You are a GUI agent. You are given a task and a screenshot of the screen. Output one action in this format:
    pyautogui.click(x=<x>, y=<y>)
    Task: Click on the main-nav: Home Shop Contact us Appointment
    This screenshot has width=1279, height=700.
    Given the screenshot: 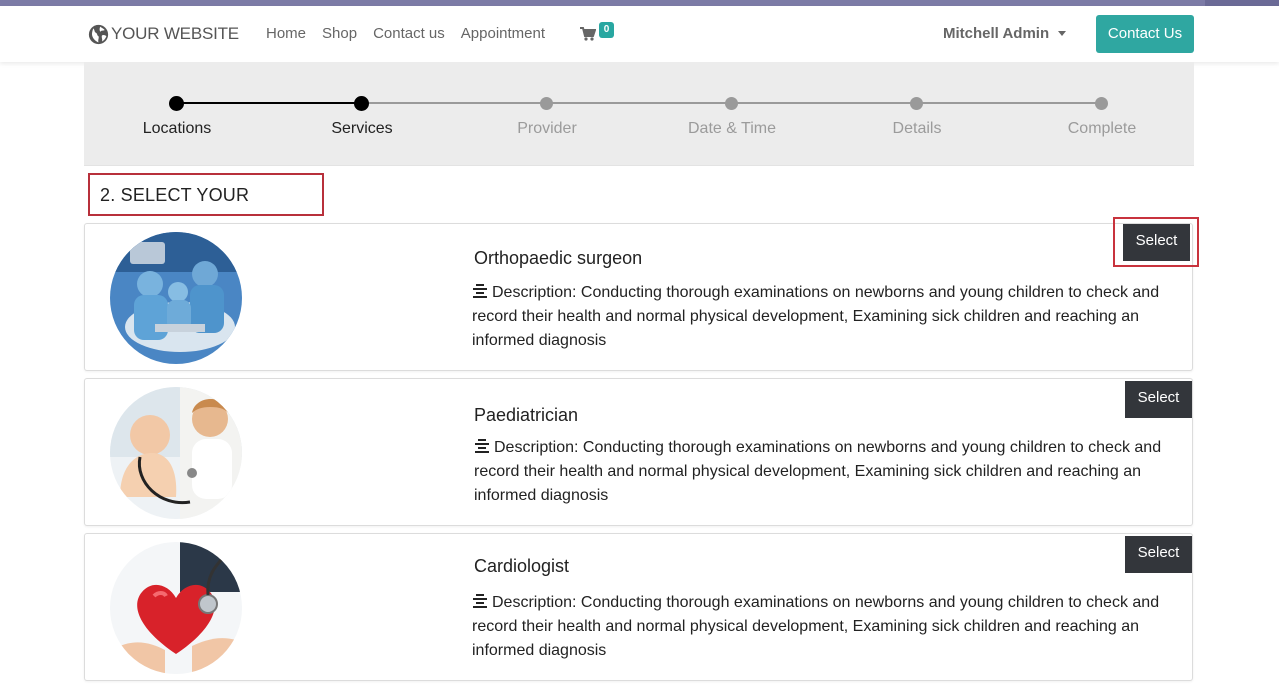 What is the action you would take?
    pyautogui.click(x=413, y=33)
    